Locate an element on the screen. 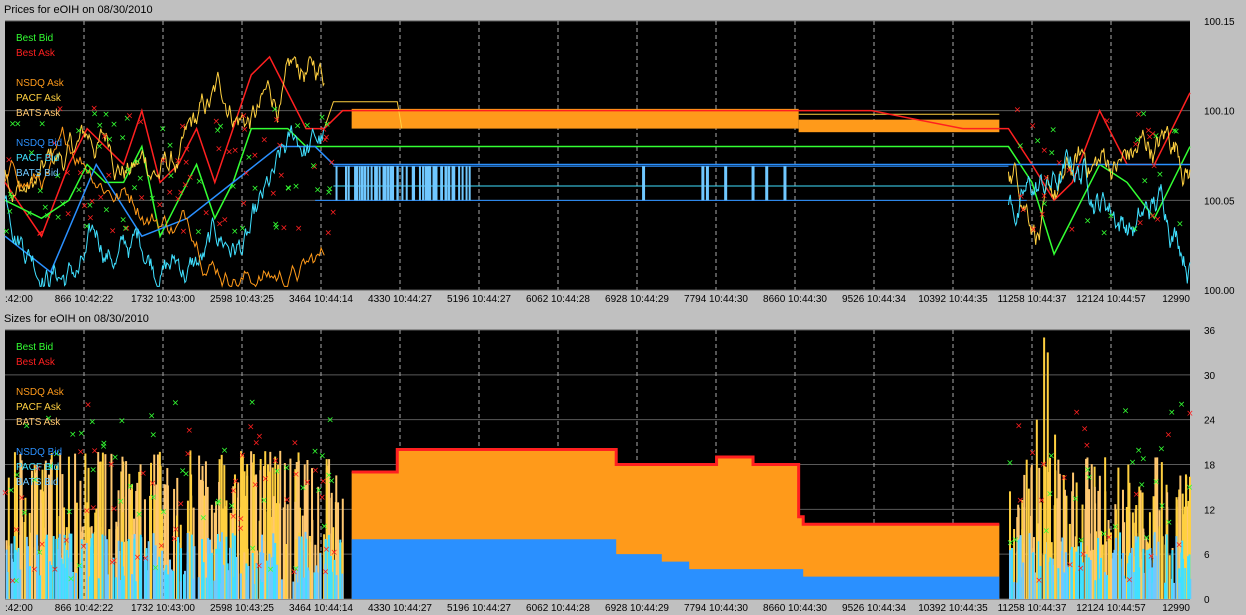 This screenshot has width=1246, height=615. x-tick-label: 2598 10:43:25 is located at coordinates (242, 299).